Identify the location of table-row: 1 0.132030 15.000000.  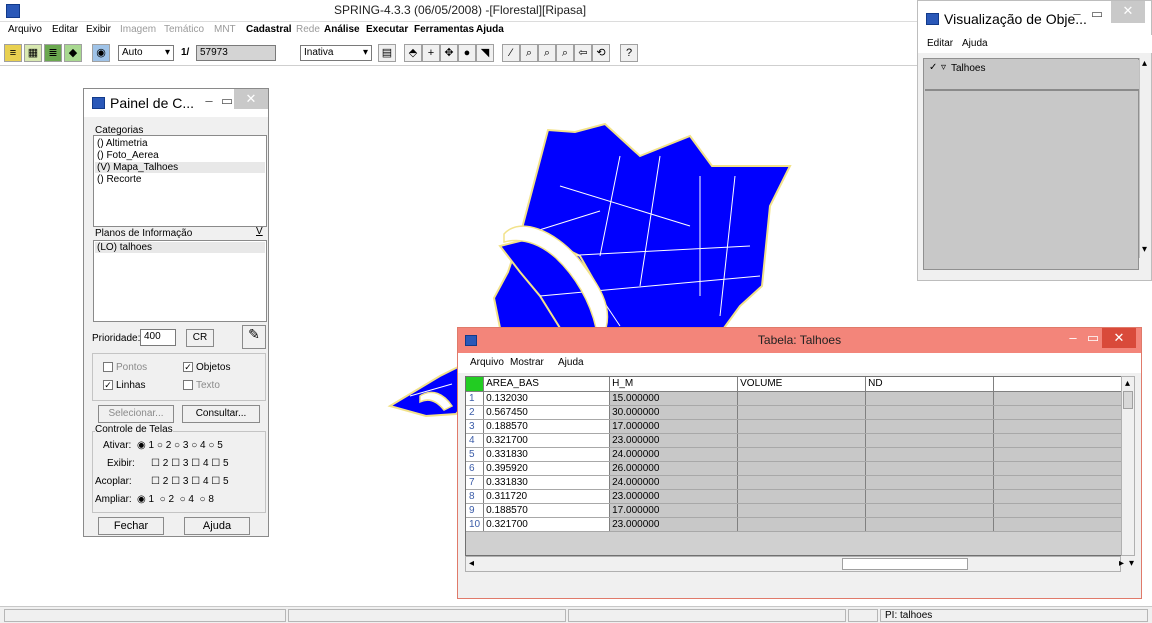
(794, 398).